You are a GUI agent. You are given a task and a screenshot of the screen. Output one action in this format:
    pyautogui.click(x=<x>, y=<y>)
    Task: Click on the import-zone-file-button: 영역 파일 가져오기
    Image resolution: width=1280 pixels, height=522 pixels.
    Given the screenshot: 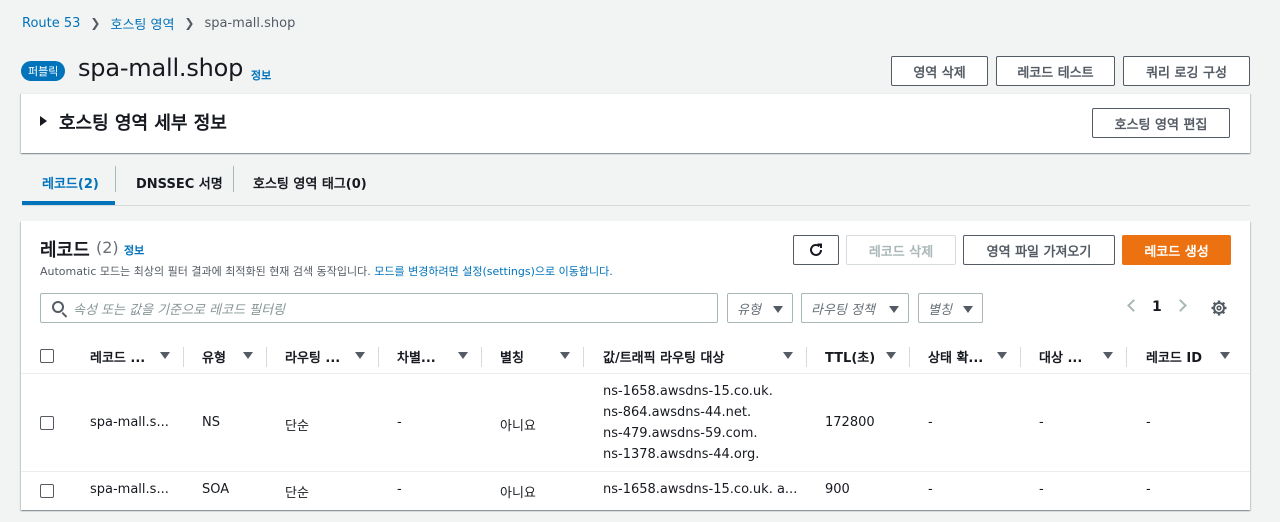 What is the action you would take?
    pyautogui.click(x=1039, y=250)
    